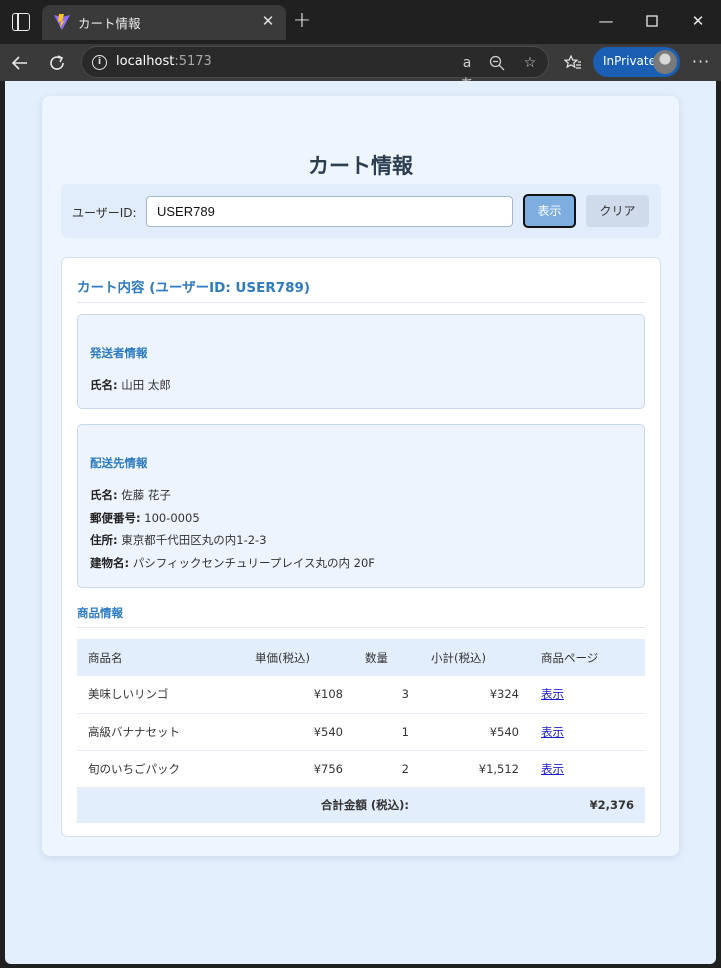 This screenshot has height=968, width=721. What do you see at coordinates (387, 769) in the screenshot?
I see `quantity: 2` at bounding box center [387, 769].